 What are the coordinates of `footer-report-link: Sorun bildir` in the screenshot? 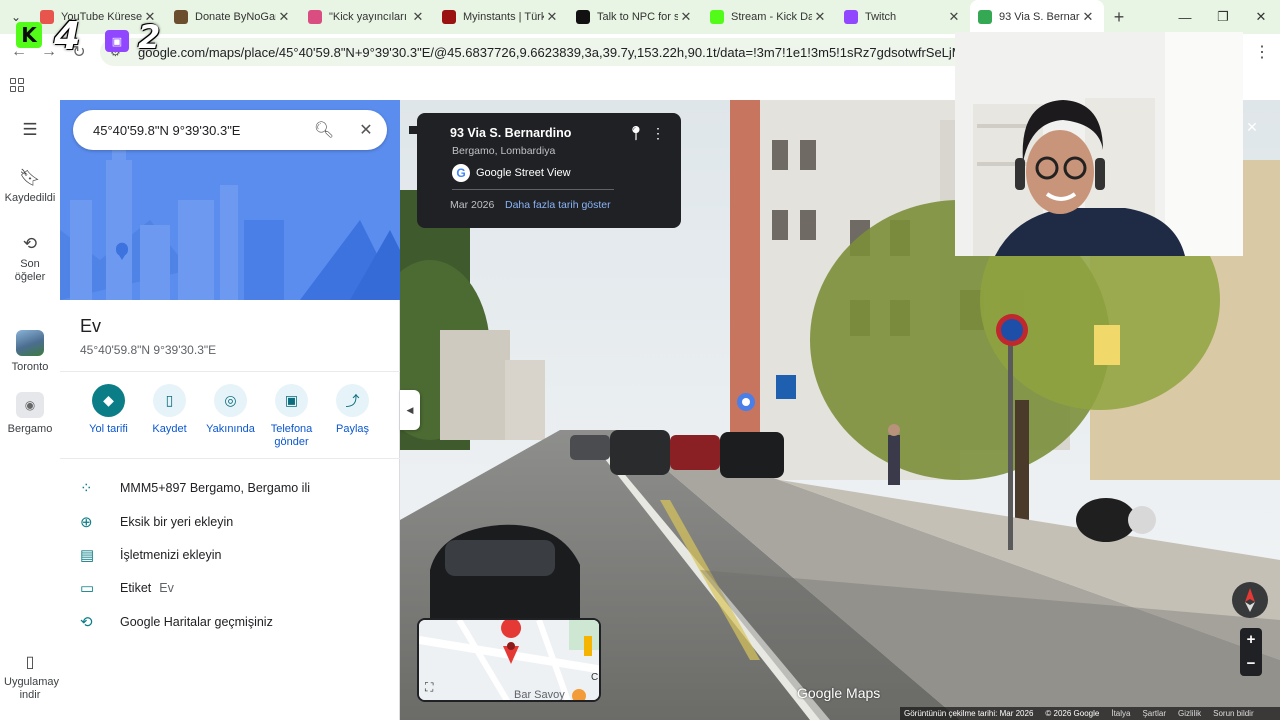 It's located at (1233, 713).